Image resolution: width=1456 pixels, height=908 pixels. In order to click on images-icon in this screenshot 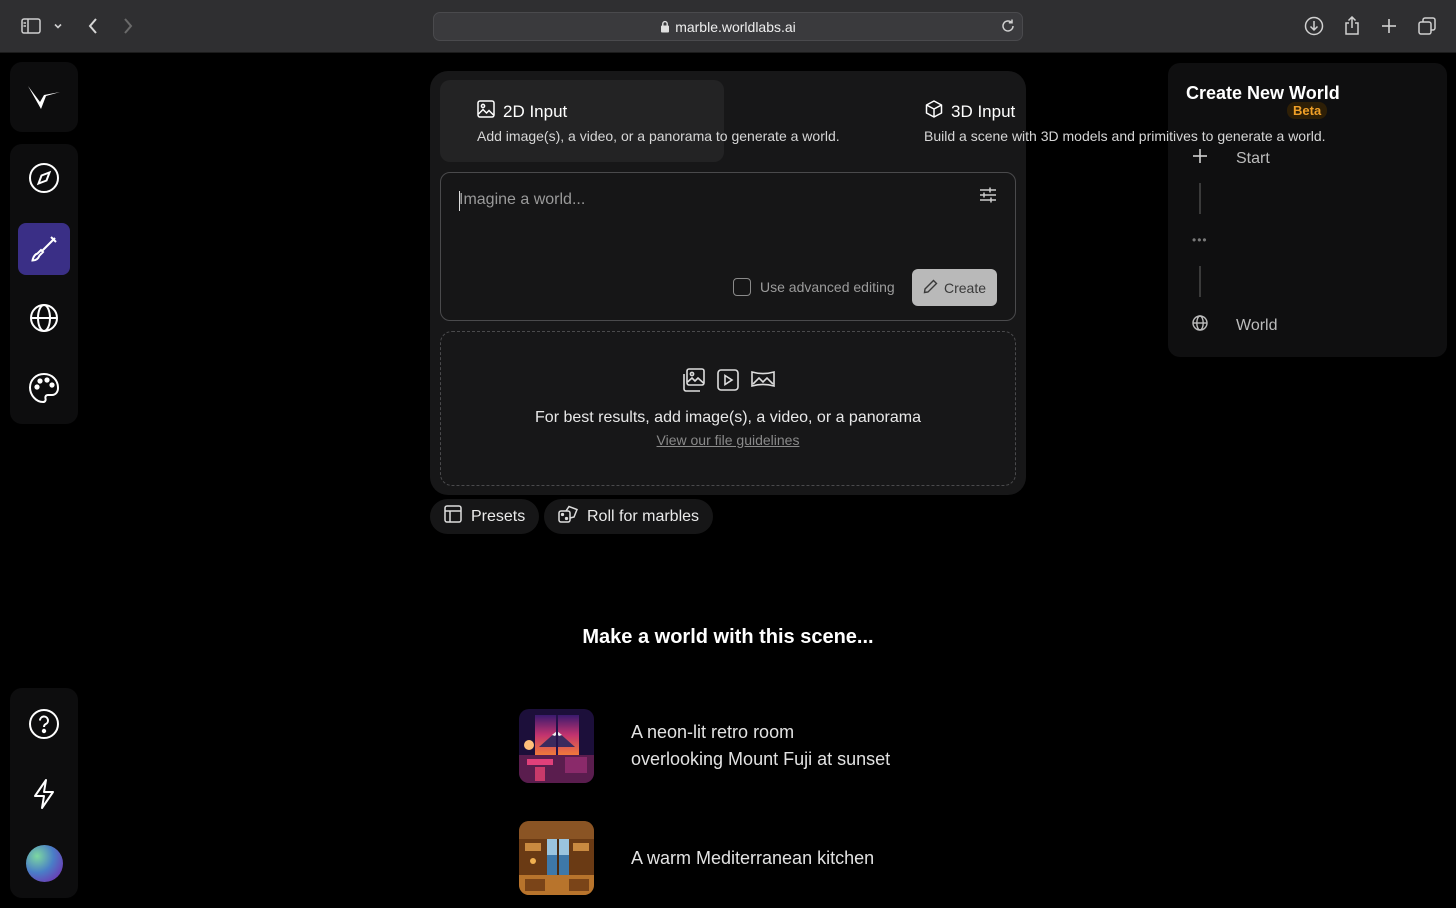, I will do `click(693, 382)`.